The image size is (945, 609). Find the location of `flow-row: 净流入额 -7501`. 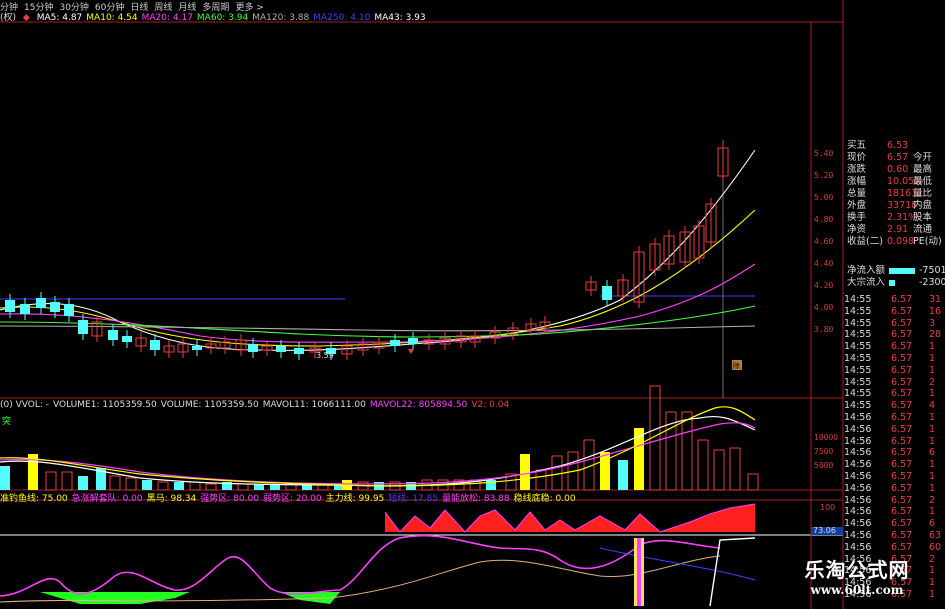

flow-row: 净流入额 -7501 is located at coordinates (894, 271).